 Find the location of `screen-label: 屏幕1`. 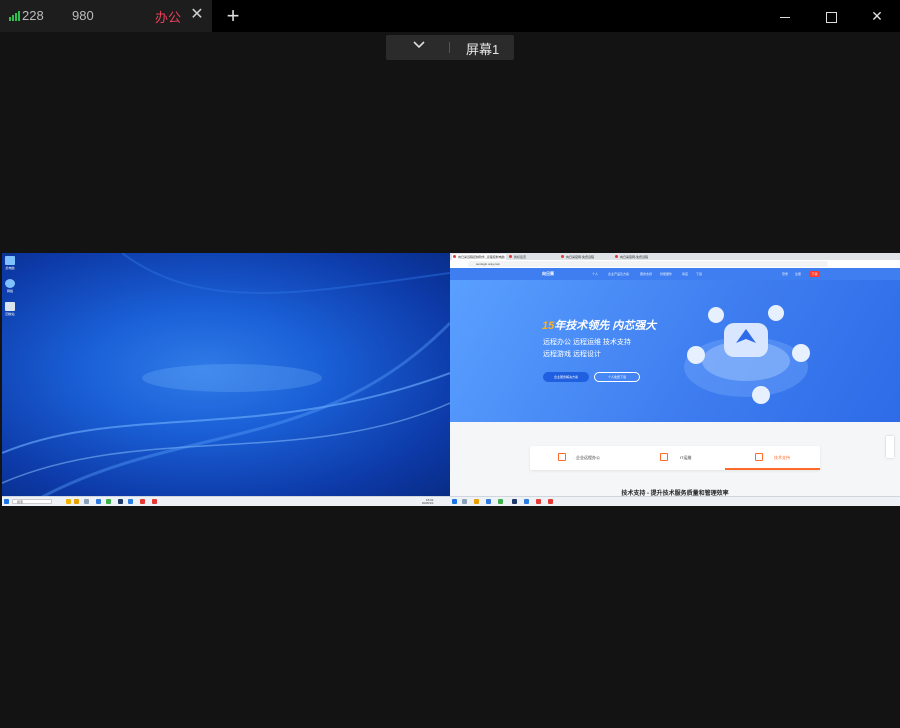

screen-label: 屏幕1 is located at coordinates (483, 49).